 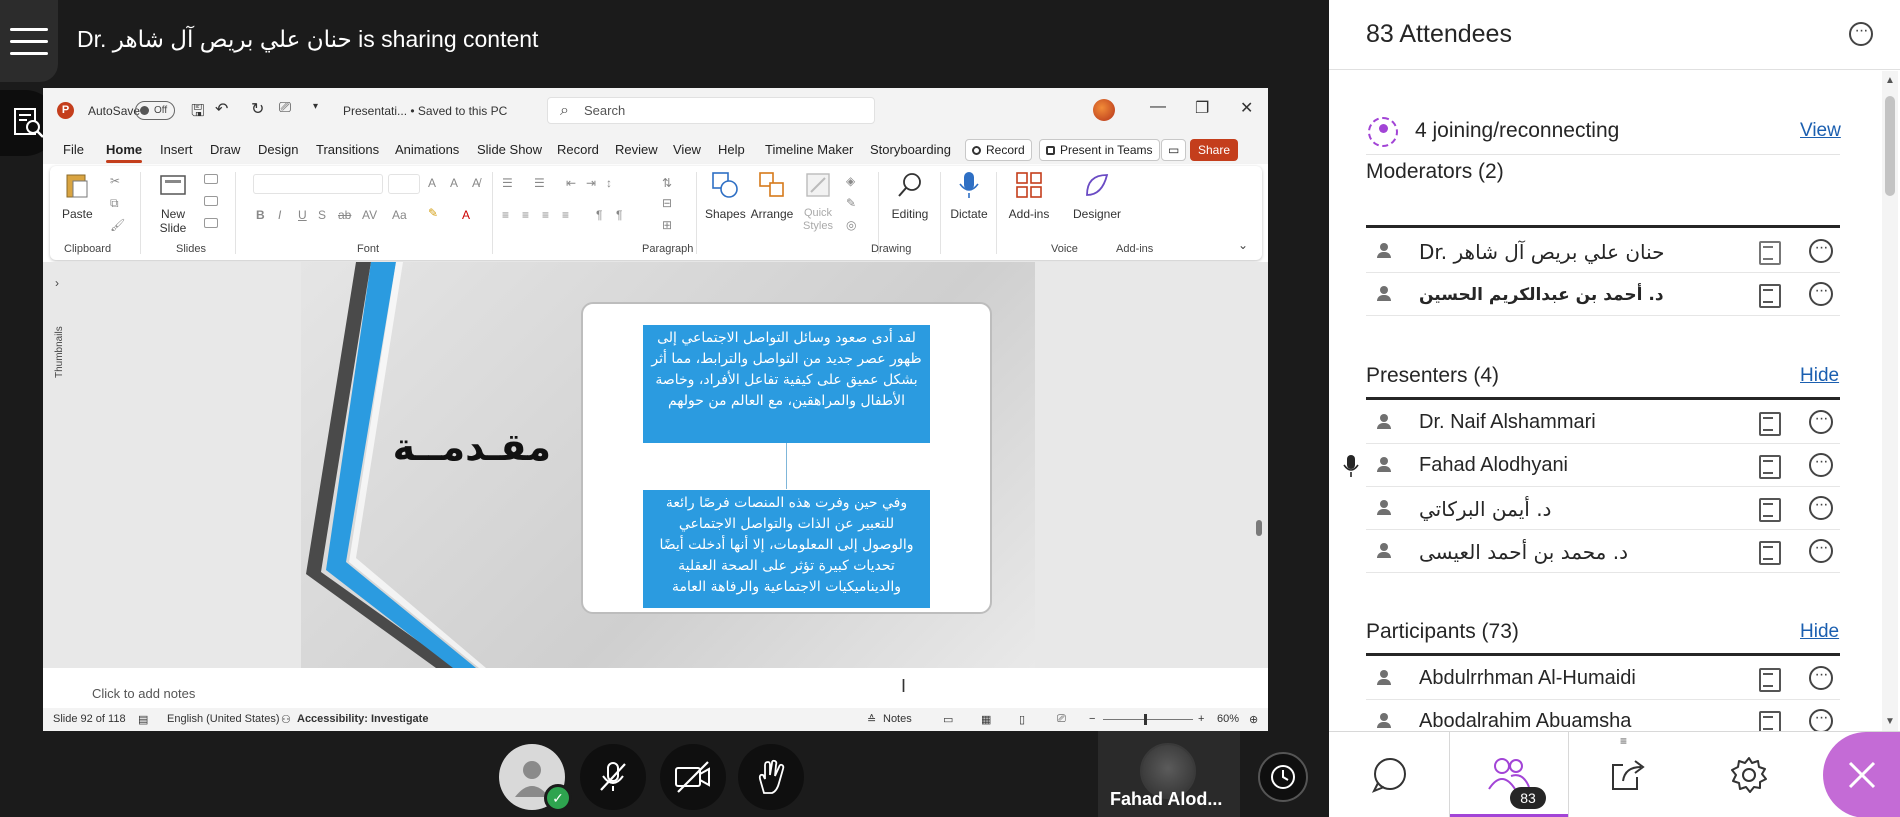 What do you see at coordinates (578, 149) in the screenshot?
I see `tab-record: Record` at bounding box center [578, 149].